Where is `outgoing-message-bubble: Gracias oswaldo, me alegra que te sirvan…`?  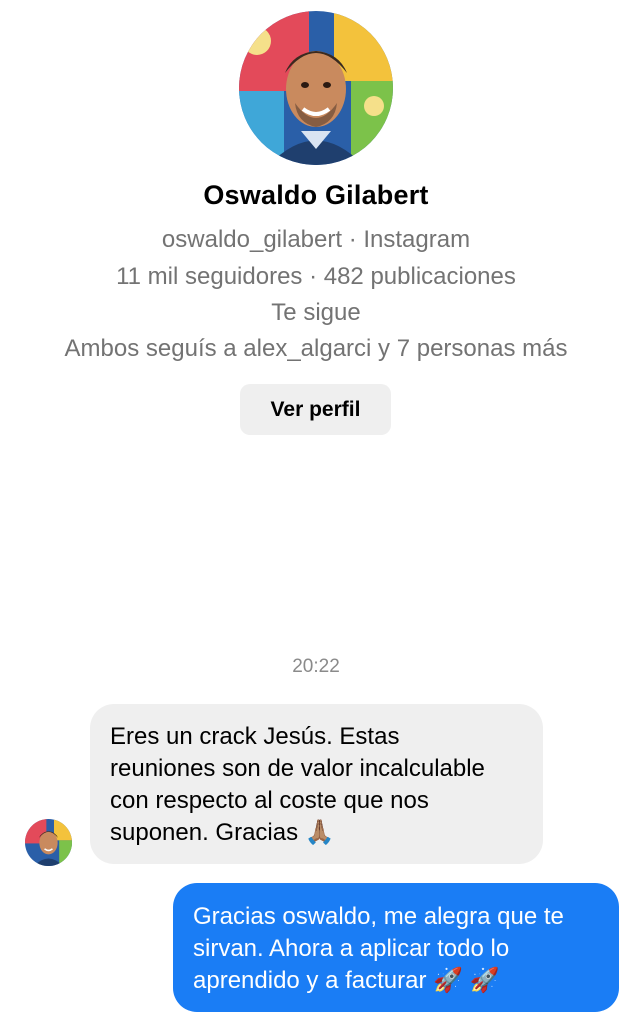 outgoing-message-bubble: Gracias oswaldo, me alegra que te sirvan… is located at coordinates (396, 947).